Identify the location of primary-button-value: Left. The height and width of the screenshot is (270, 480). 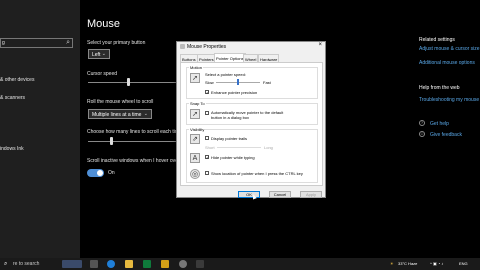
(96, 55).